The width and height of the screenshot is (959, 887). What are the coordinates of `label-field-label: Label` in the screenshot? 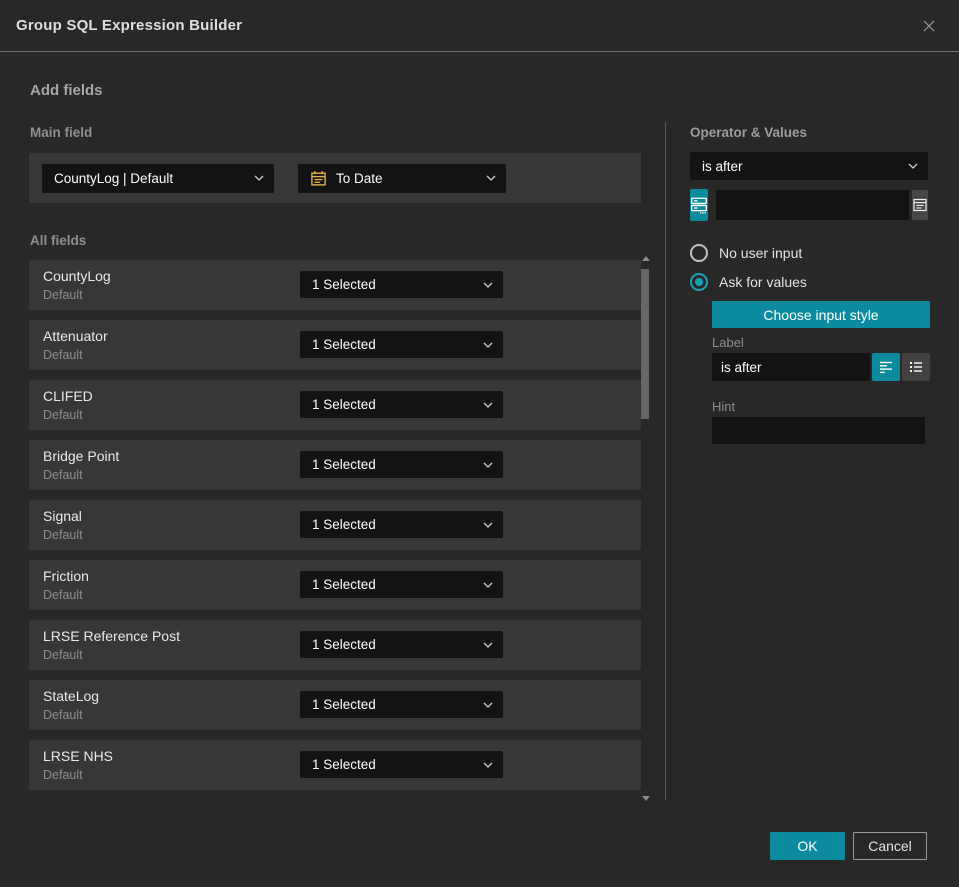 It's located at (728, 342).